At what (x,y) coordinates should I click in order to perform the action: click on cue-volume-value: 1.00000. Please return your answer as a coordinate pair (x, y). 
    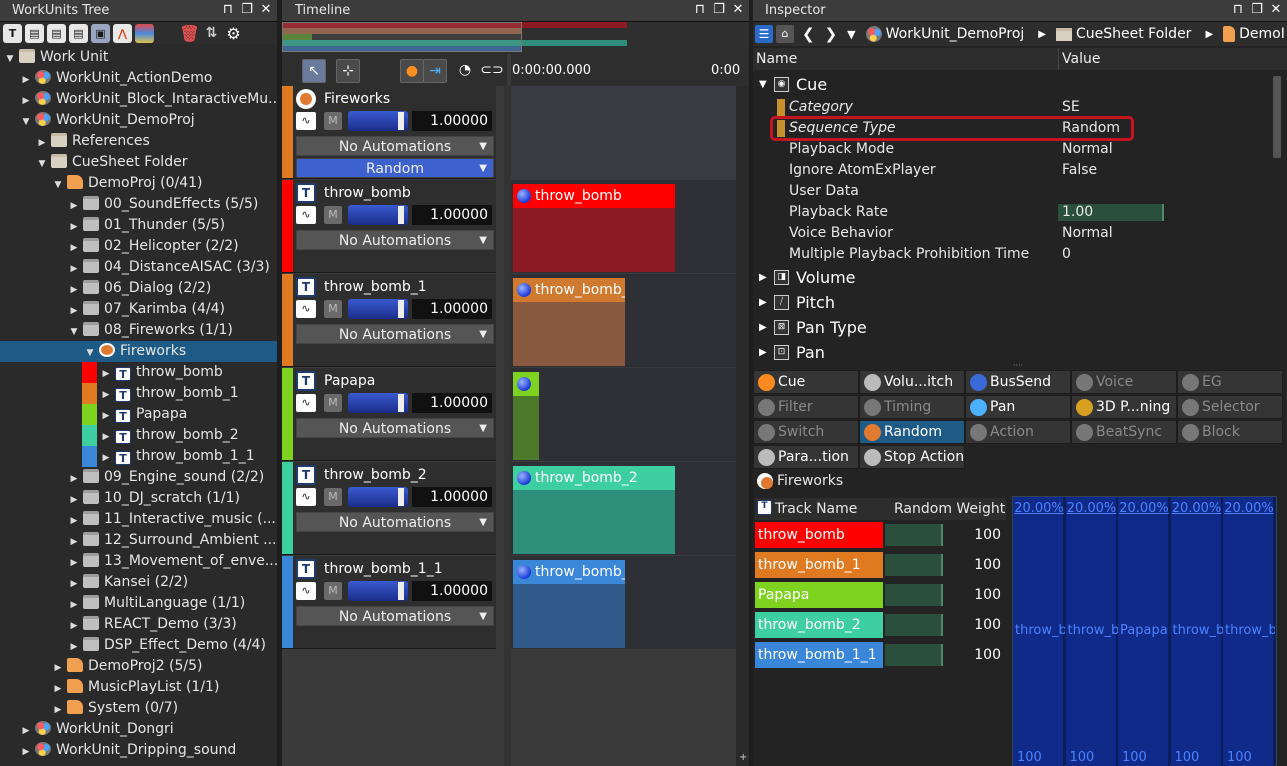
    Looking at the image, I should click on (452, 121).